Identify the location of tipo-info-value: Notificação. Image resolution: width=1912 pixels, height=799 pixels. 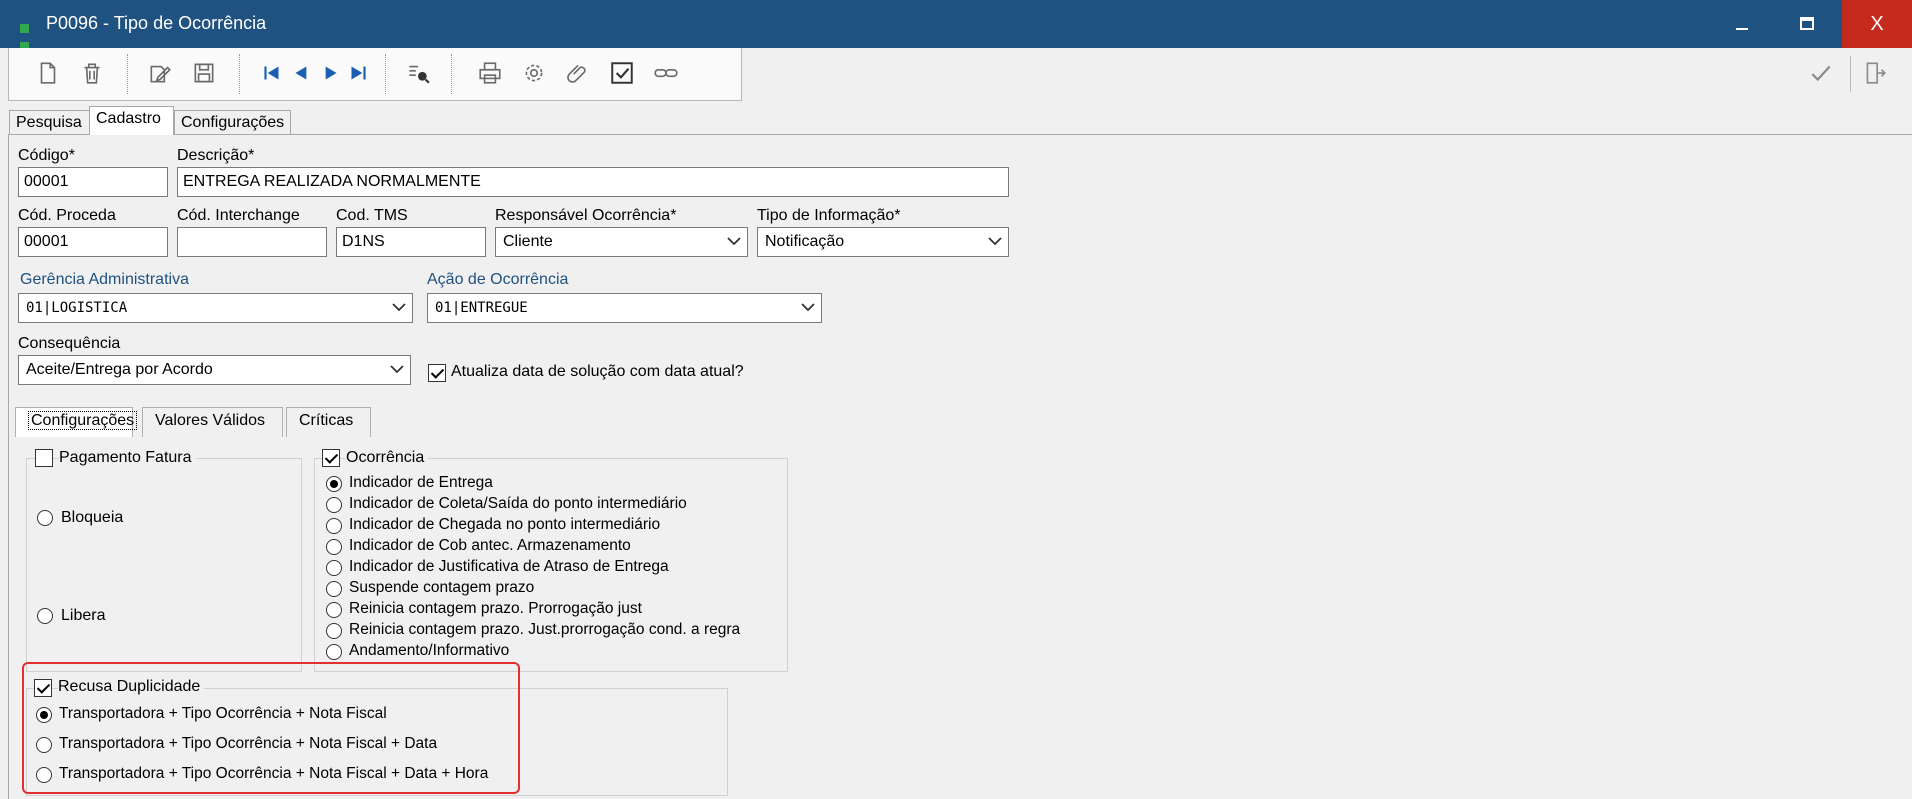
(805, 241).